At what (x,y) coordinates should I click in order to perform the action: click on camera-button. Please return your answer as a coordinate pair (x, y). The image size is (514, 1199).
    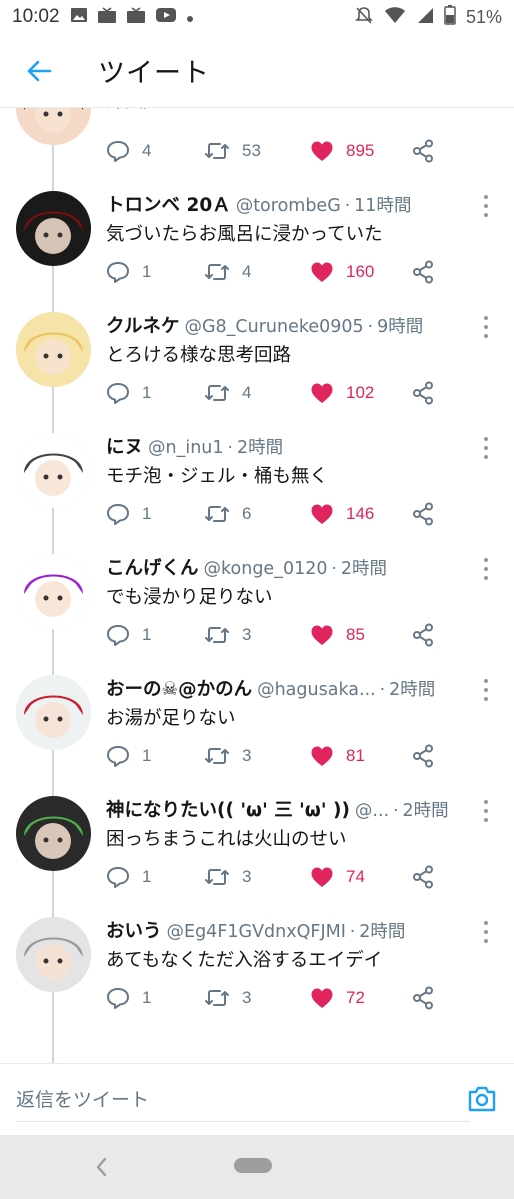
    Looking at the image, I should click on (482, 1100).